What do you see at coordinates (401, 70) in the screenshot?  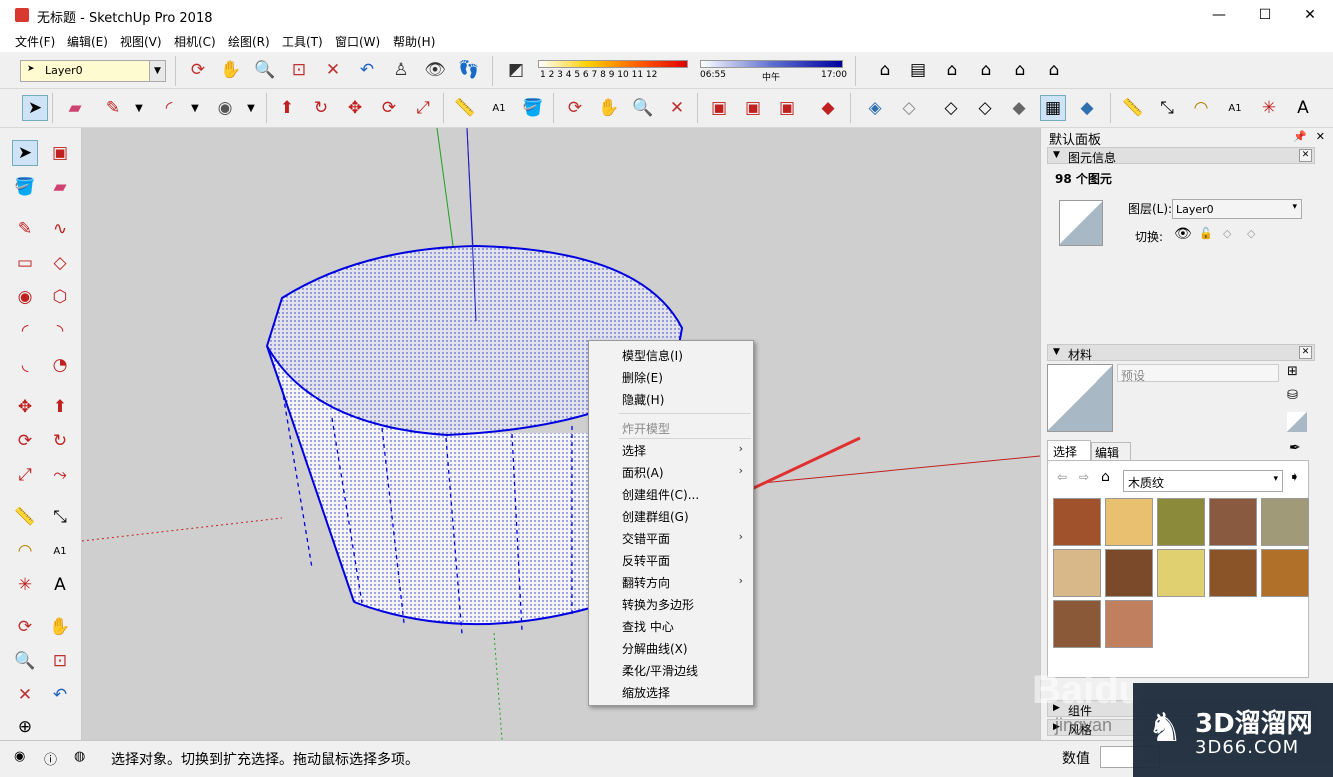 I see `position-camera-icon: ♙` at bounding box center [401, 70].